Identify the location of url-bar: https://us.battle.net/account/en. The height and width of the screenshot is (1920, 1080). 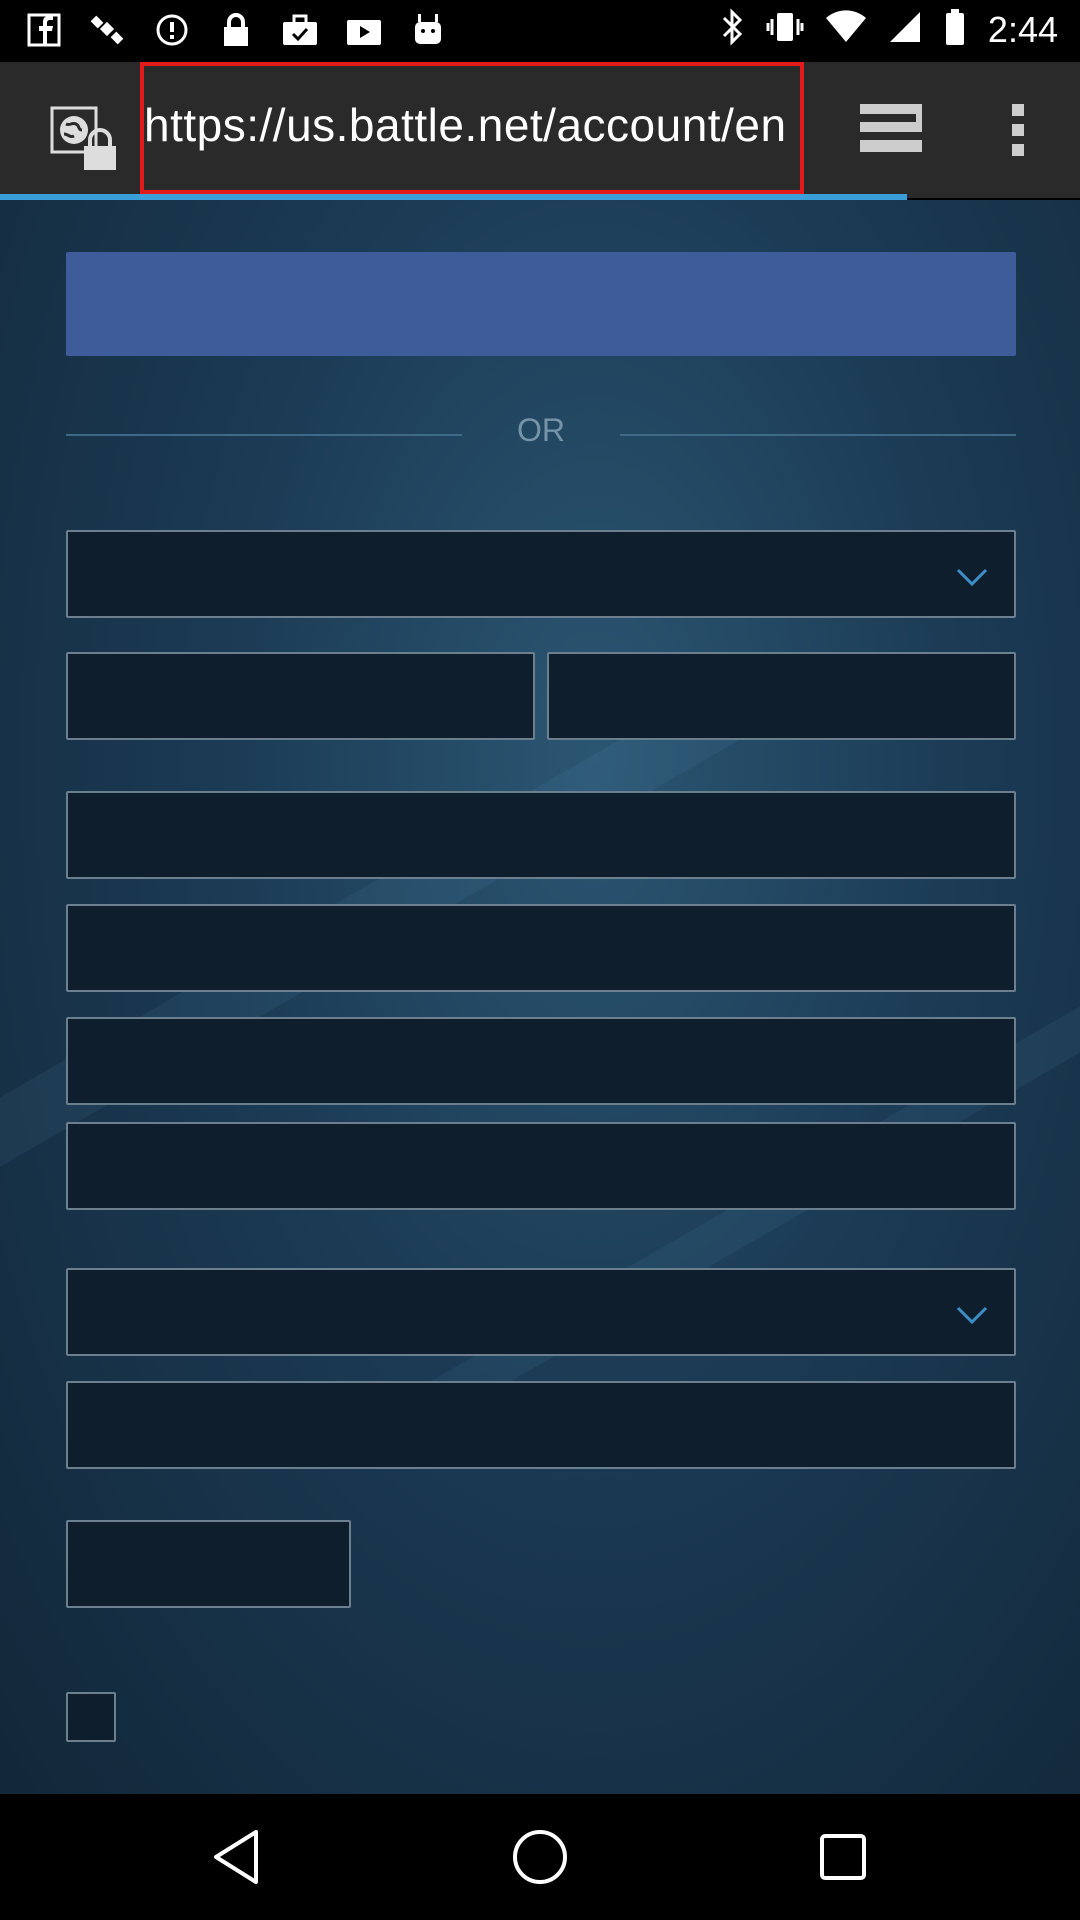
(472, 128).